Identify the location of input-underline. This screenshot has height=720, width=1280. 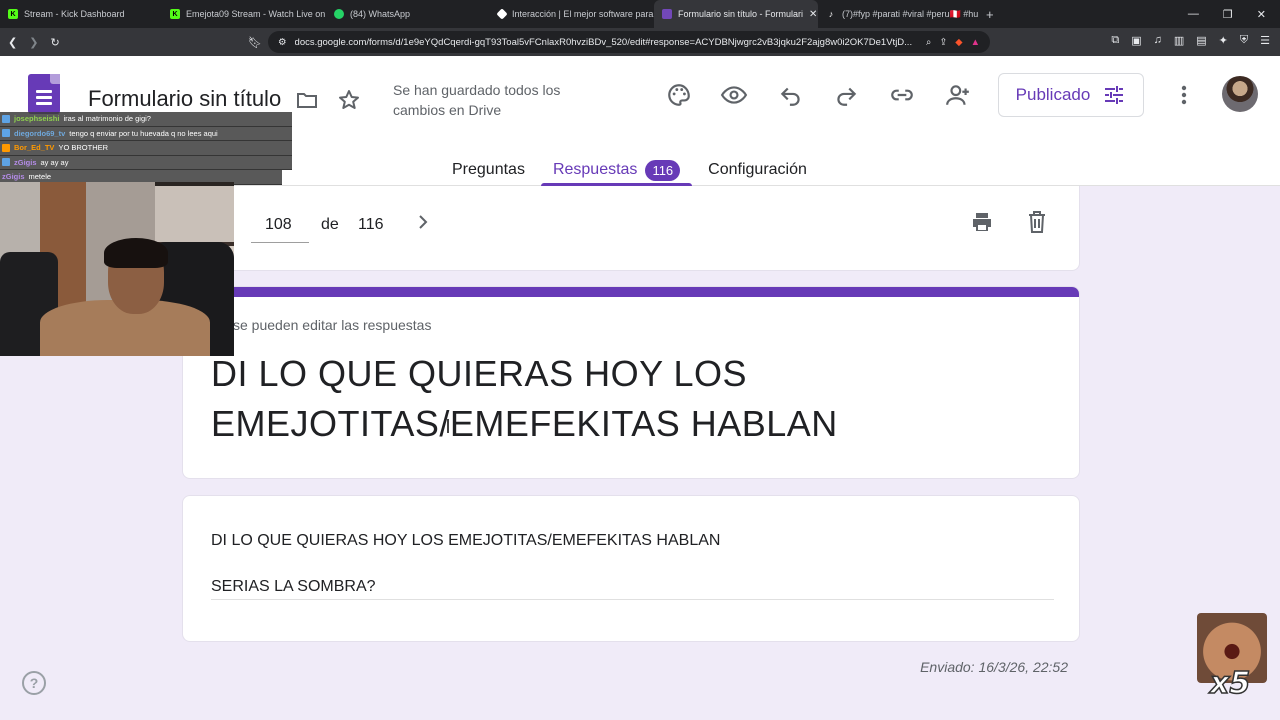
(280, 242).